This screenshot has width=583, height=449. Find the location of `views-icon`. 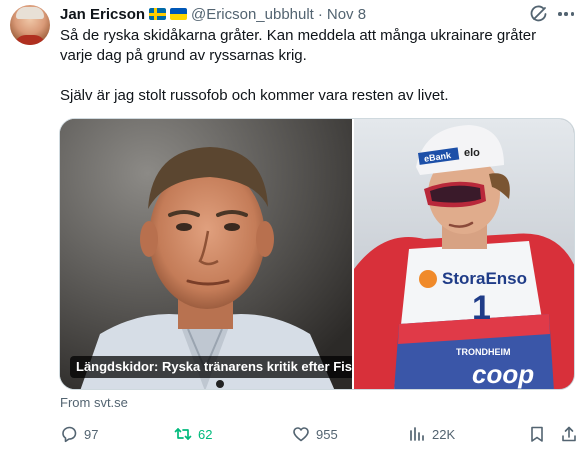

views-icon is located at coordinates (417, 434).